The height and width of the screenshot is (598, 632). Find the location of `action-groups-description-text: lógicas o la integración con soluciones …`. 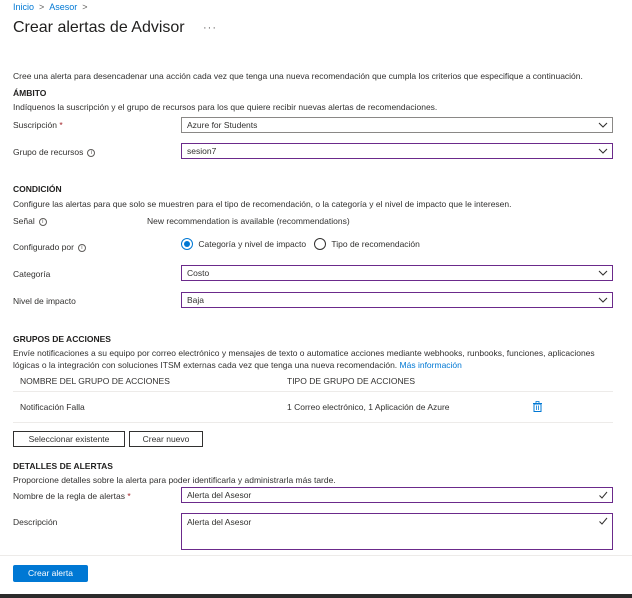

action-groups-description-text: lógicas o la integración con soluciones … is located at coordinates (205, 365).